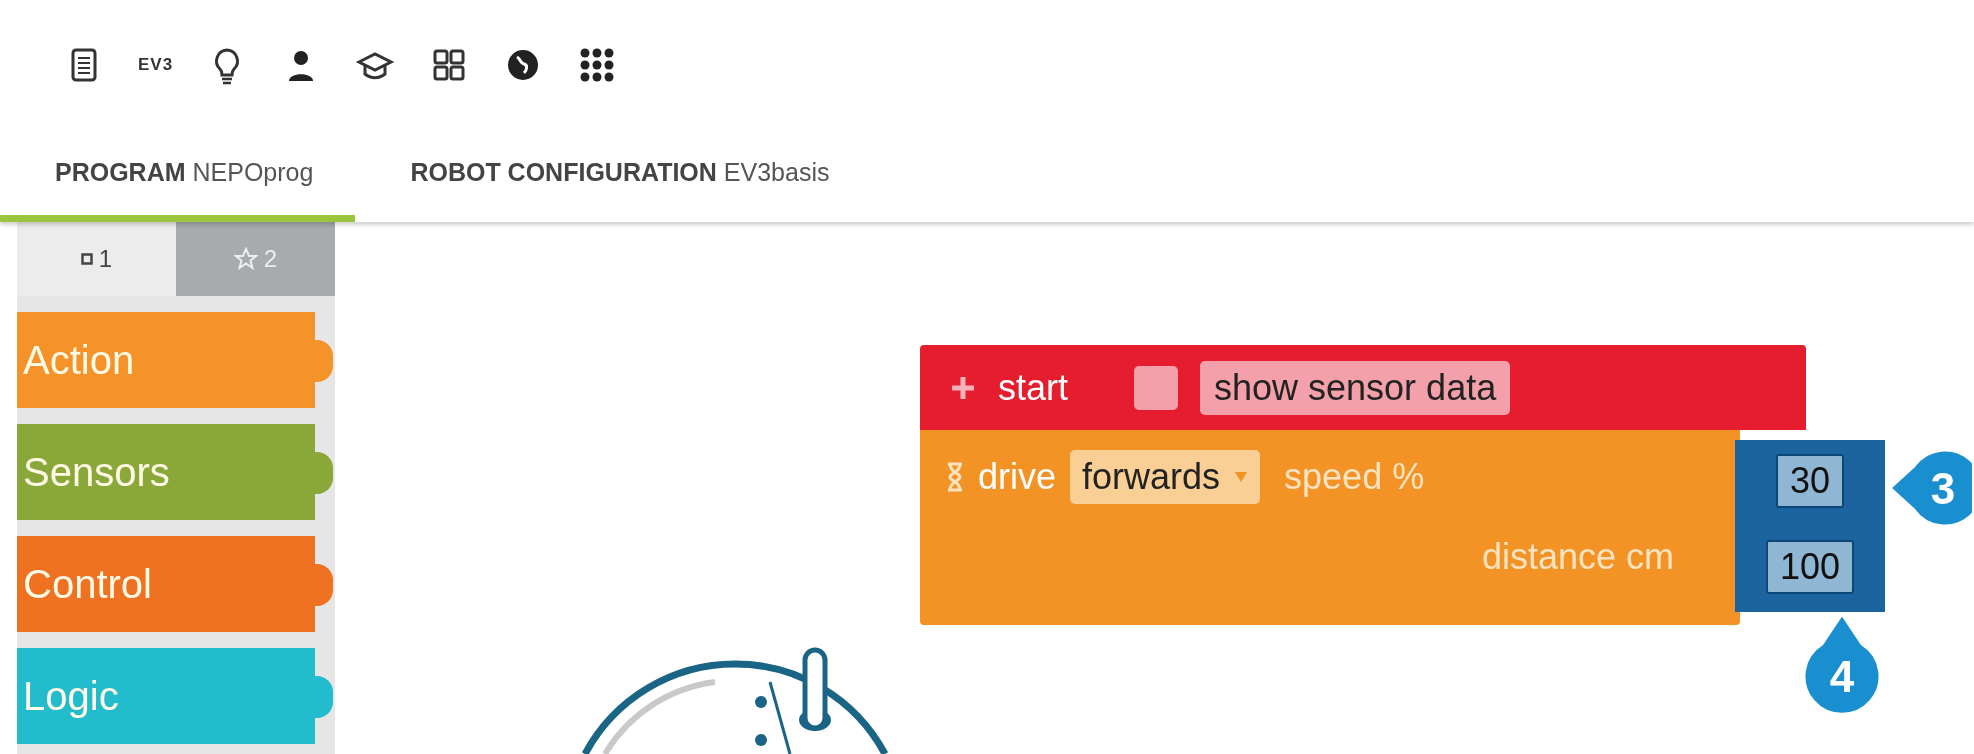 The width and height of the screenshot is (1974, 754). Describe the element at coordinates (1156, 387) in the screenshot. I see `checkbox` at that location.